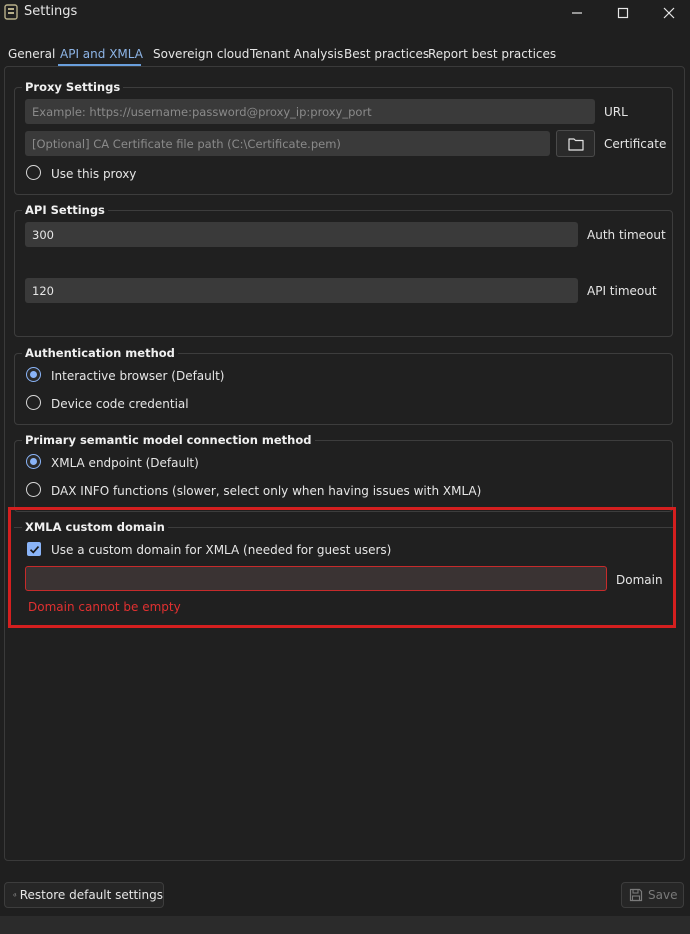  I want to click on xmla-endpoint-radio, so click(33, 461).